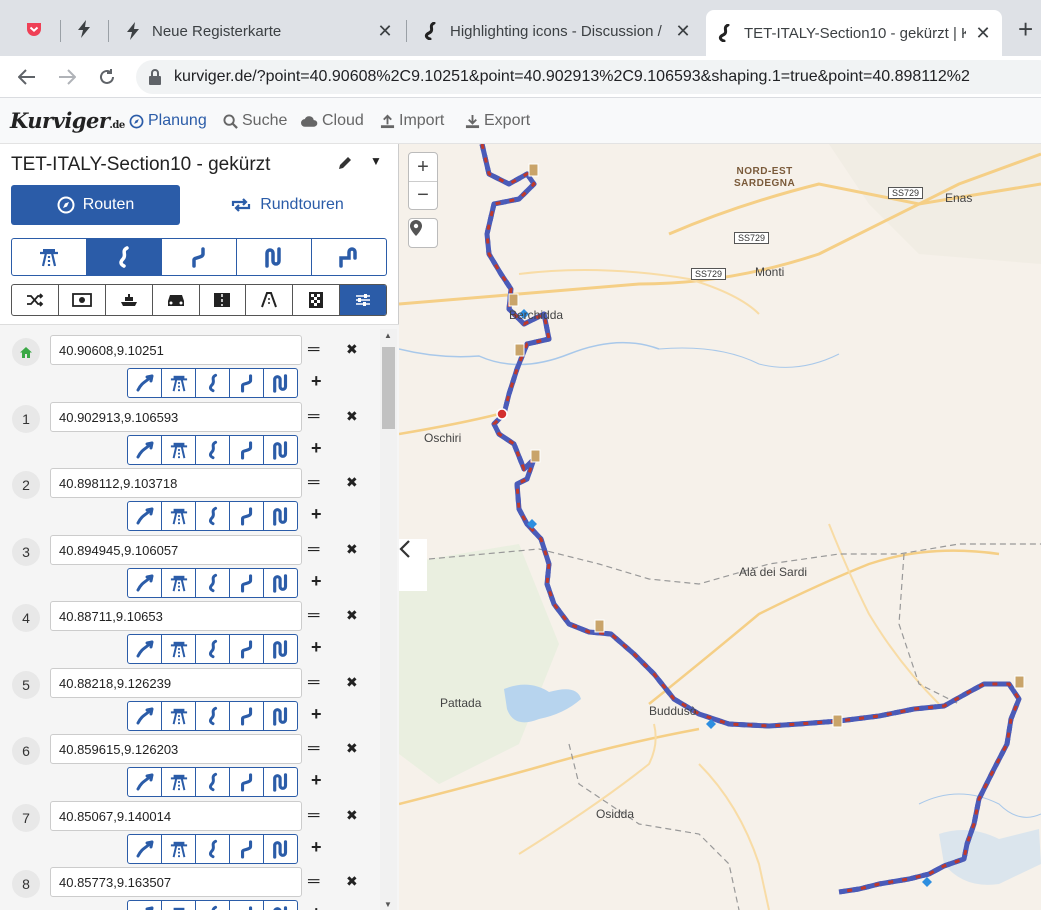 Image resolution: width=1041 pixels, height=910 pixels. I want to click on scroll-thumb, so click(388, 388).